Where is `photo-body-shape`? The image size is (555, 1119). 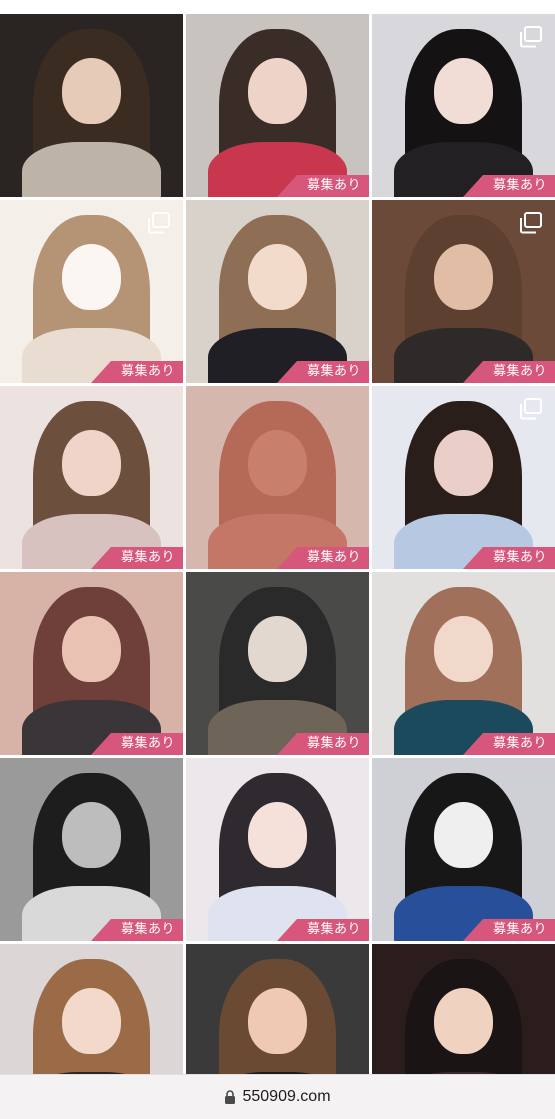
photo-body-shape is located at coordinates (91, 169).